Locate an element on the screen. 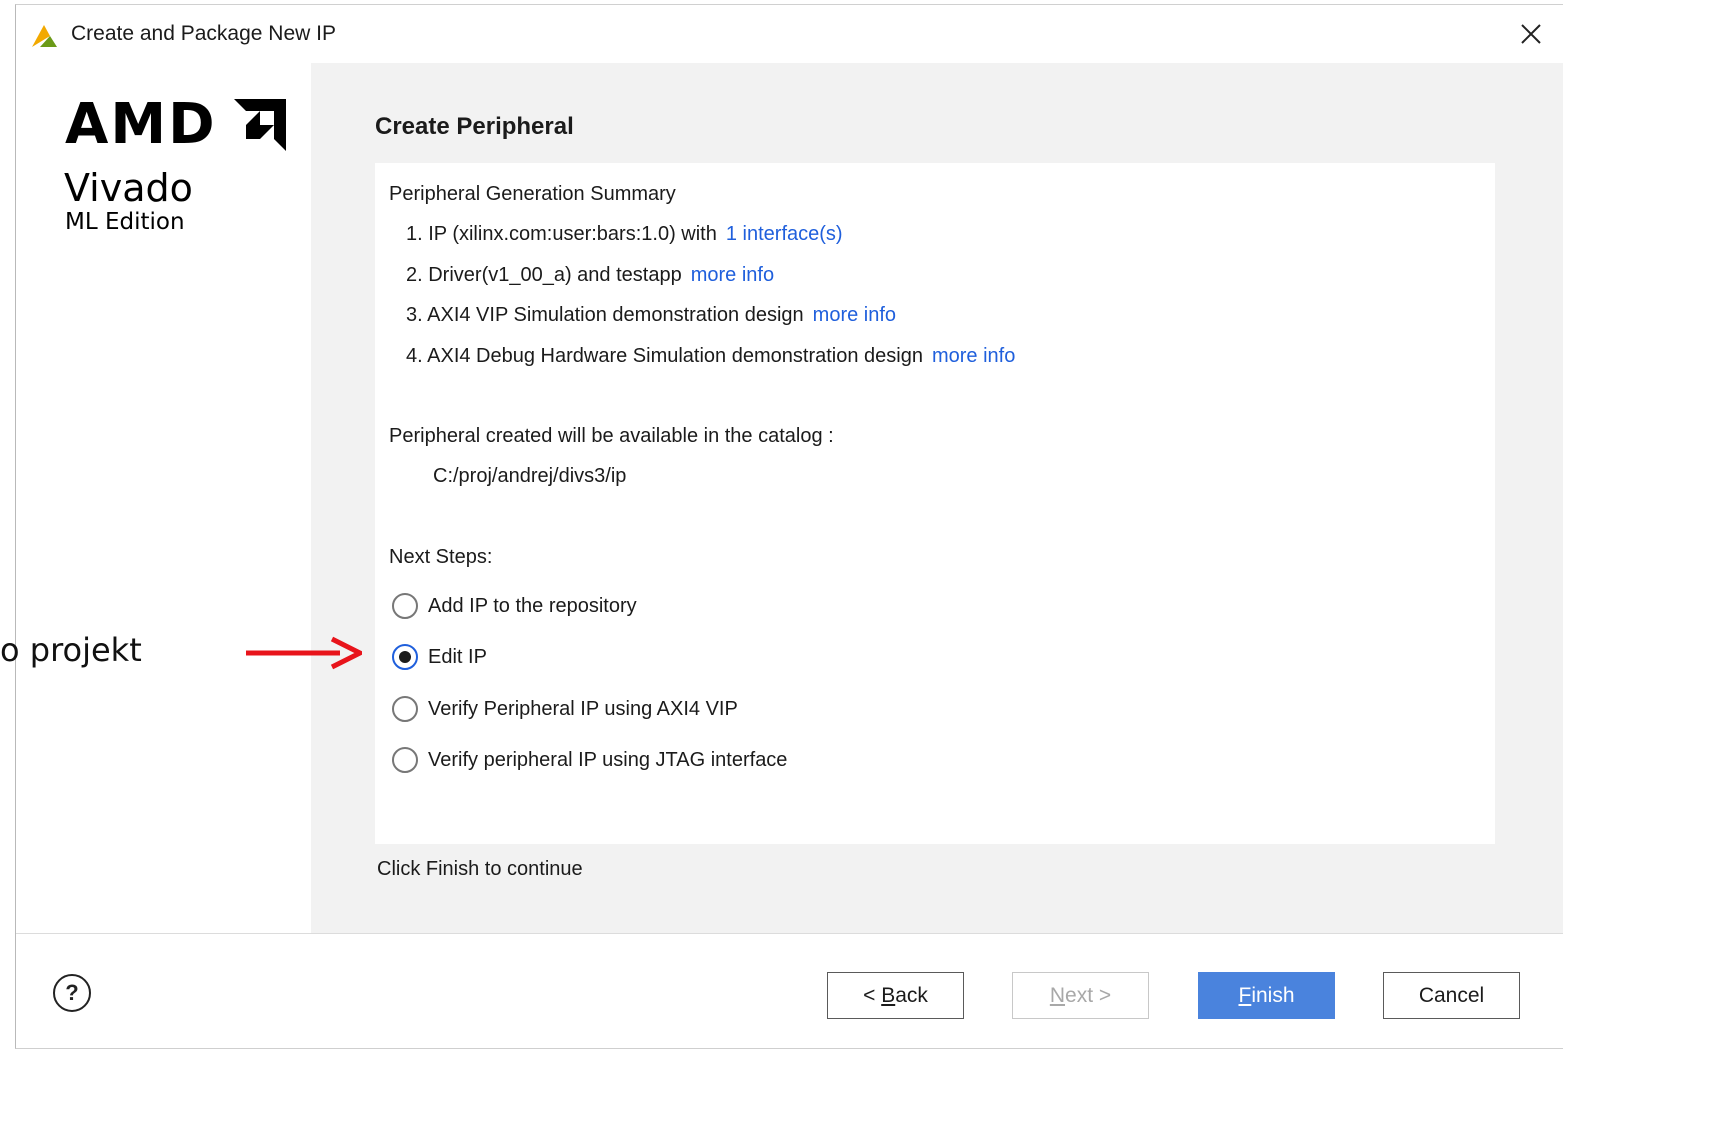 This screenshot has height=1143, width=1709. summary-heading: Peripheral Generation Summary is located at coordinates (532, 194).